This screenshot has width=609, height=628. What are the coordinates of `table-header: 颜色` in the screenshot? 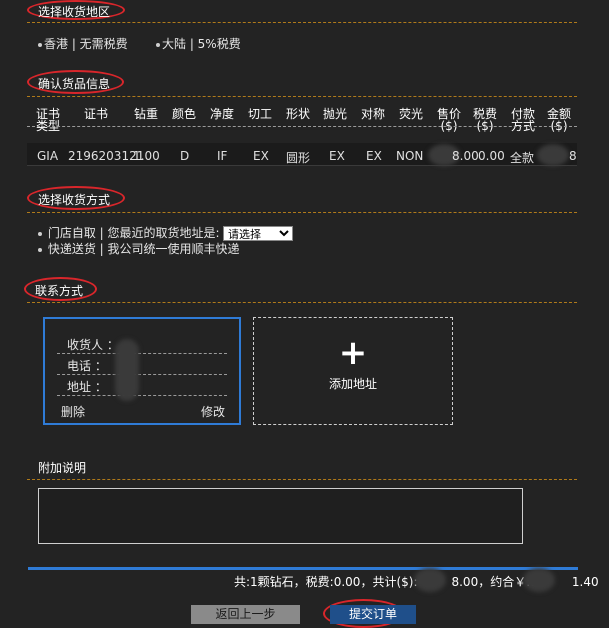 It's located at (184, 114).